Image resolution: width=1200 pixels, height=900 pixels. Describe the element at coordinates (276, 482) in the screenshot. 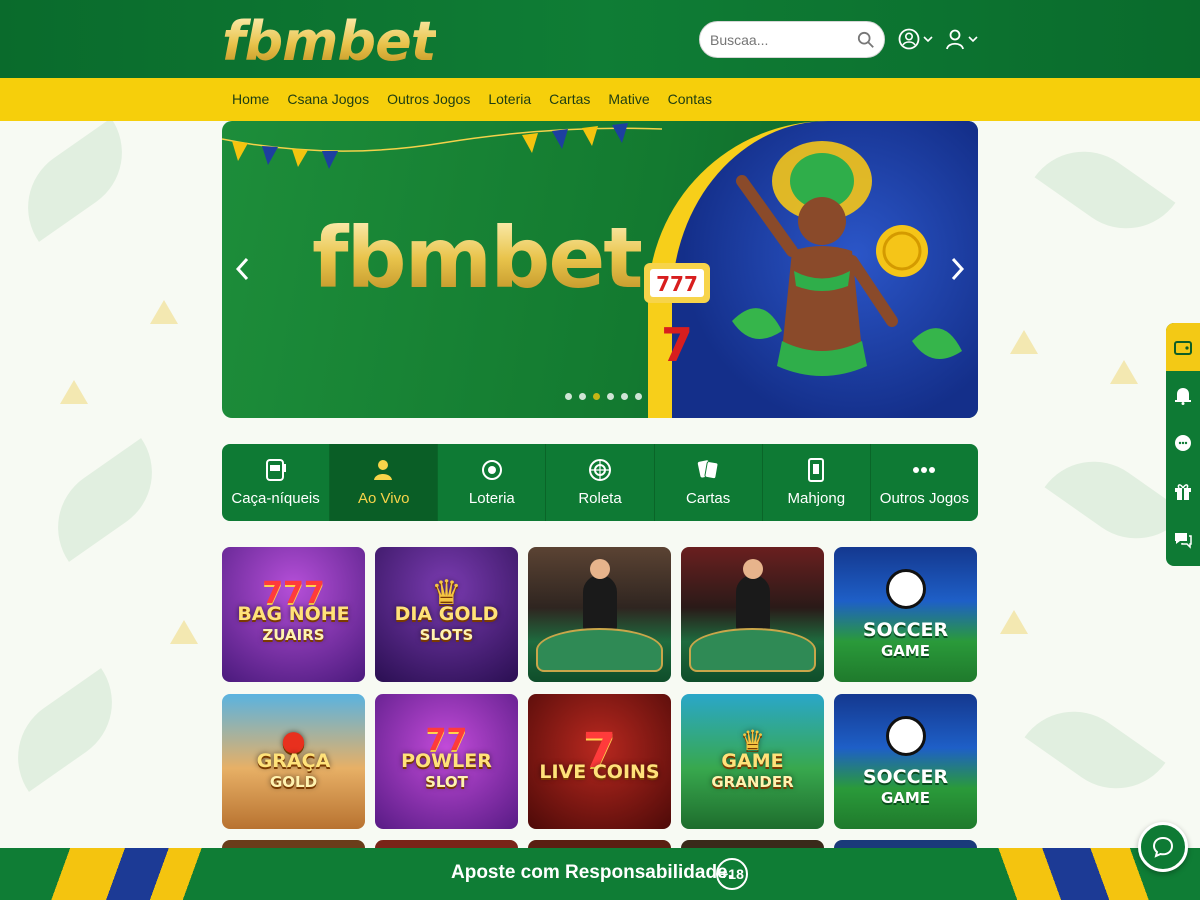

I see `category-tab-caca-niqueis: Caça-níqueis` at that location.